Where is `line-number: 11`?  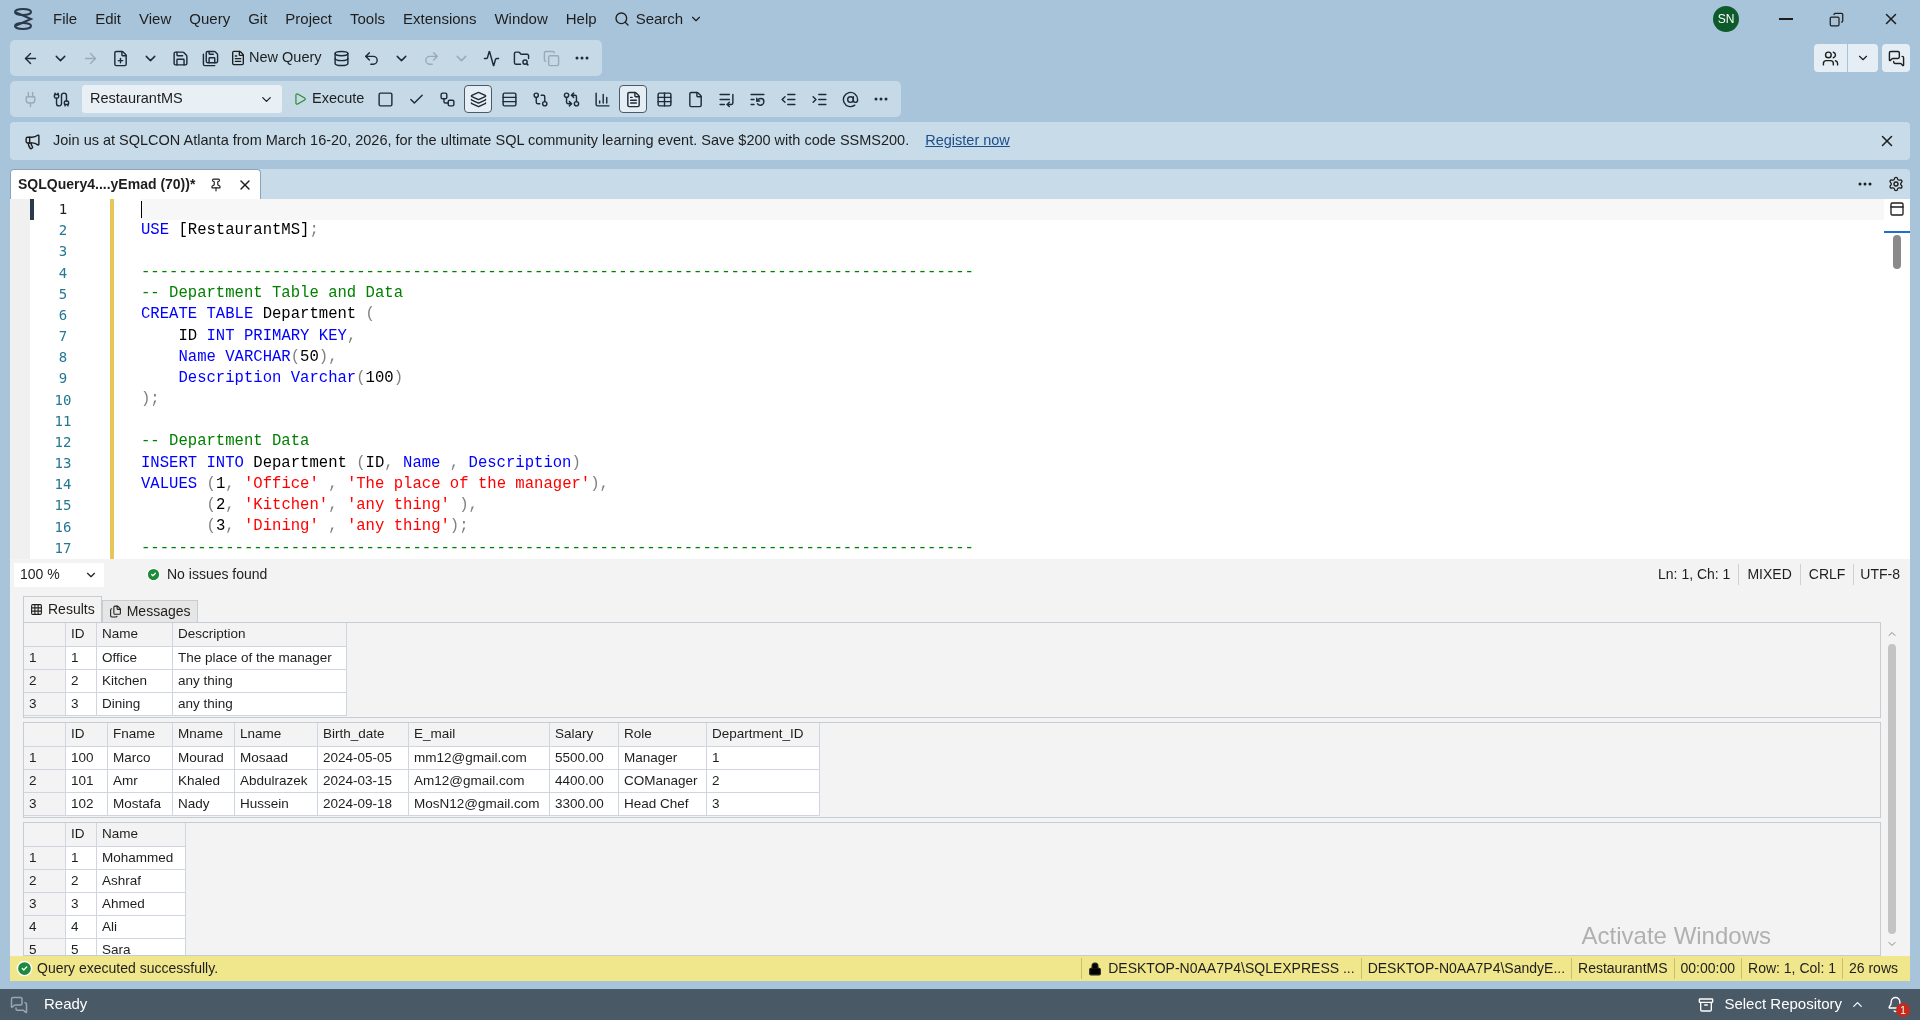 line-number: 11 is located at coordinates (63, 421).